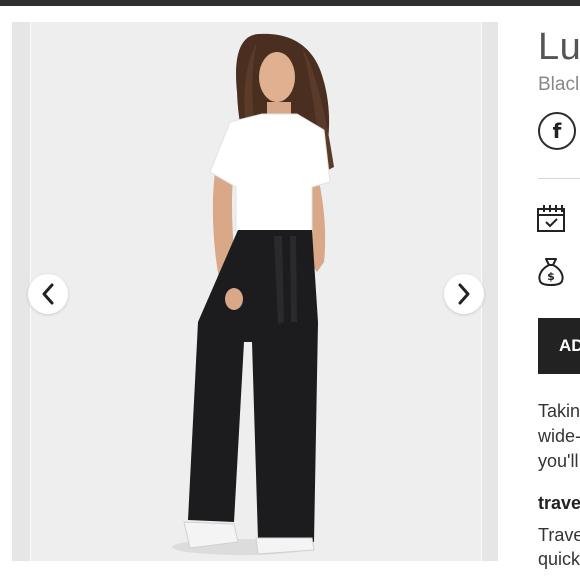 The image size is (580, 580). I want to click on add-to-bag-button: AD, so click(559, 346).